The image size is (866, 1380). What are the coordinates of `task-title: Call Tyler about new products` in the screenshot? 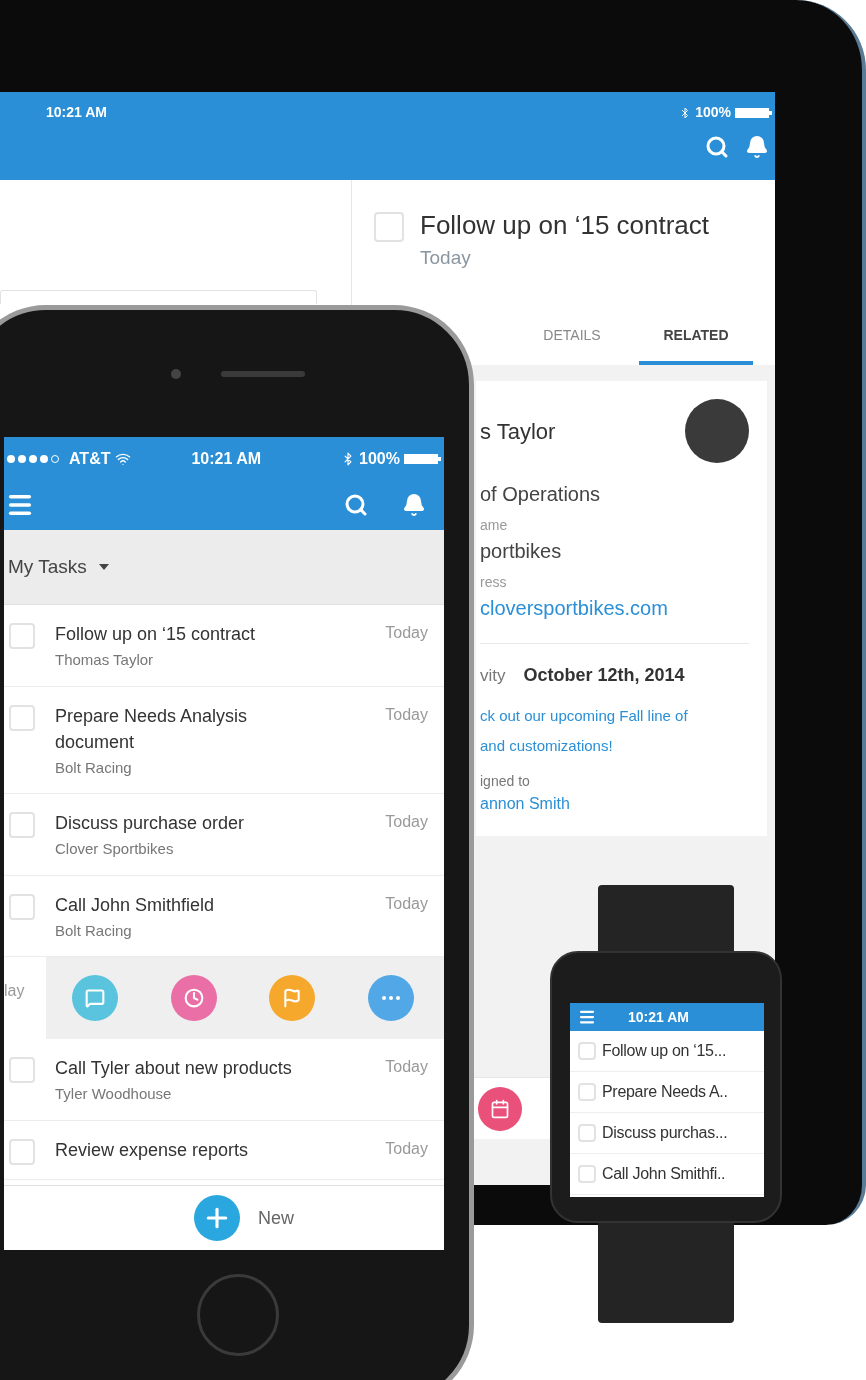 It's located at (174, 1068).